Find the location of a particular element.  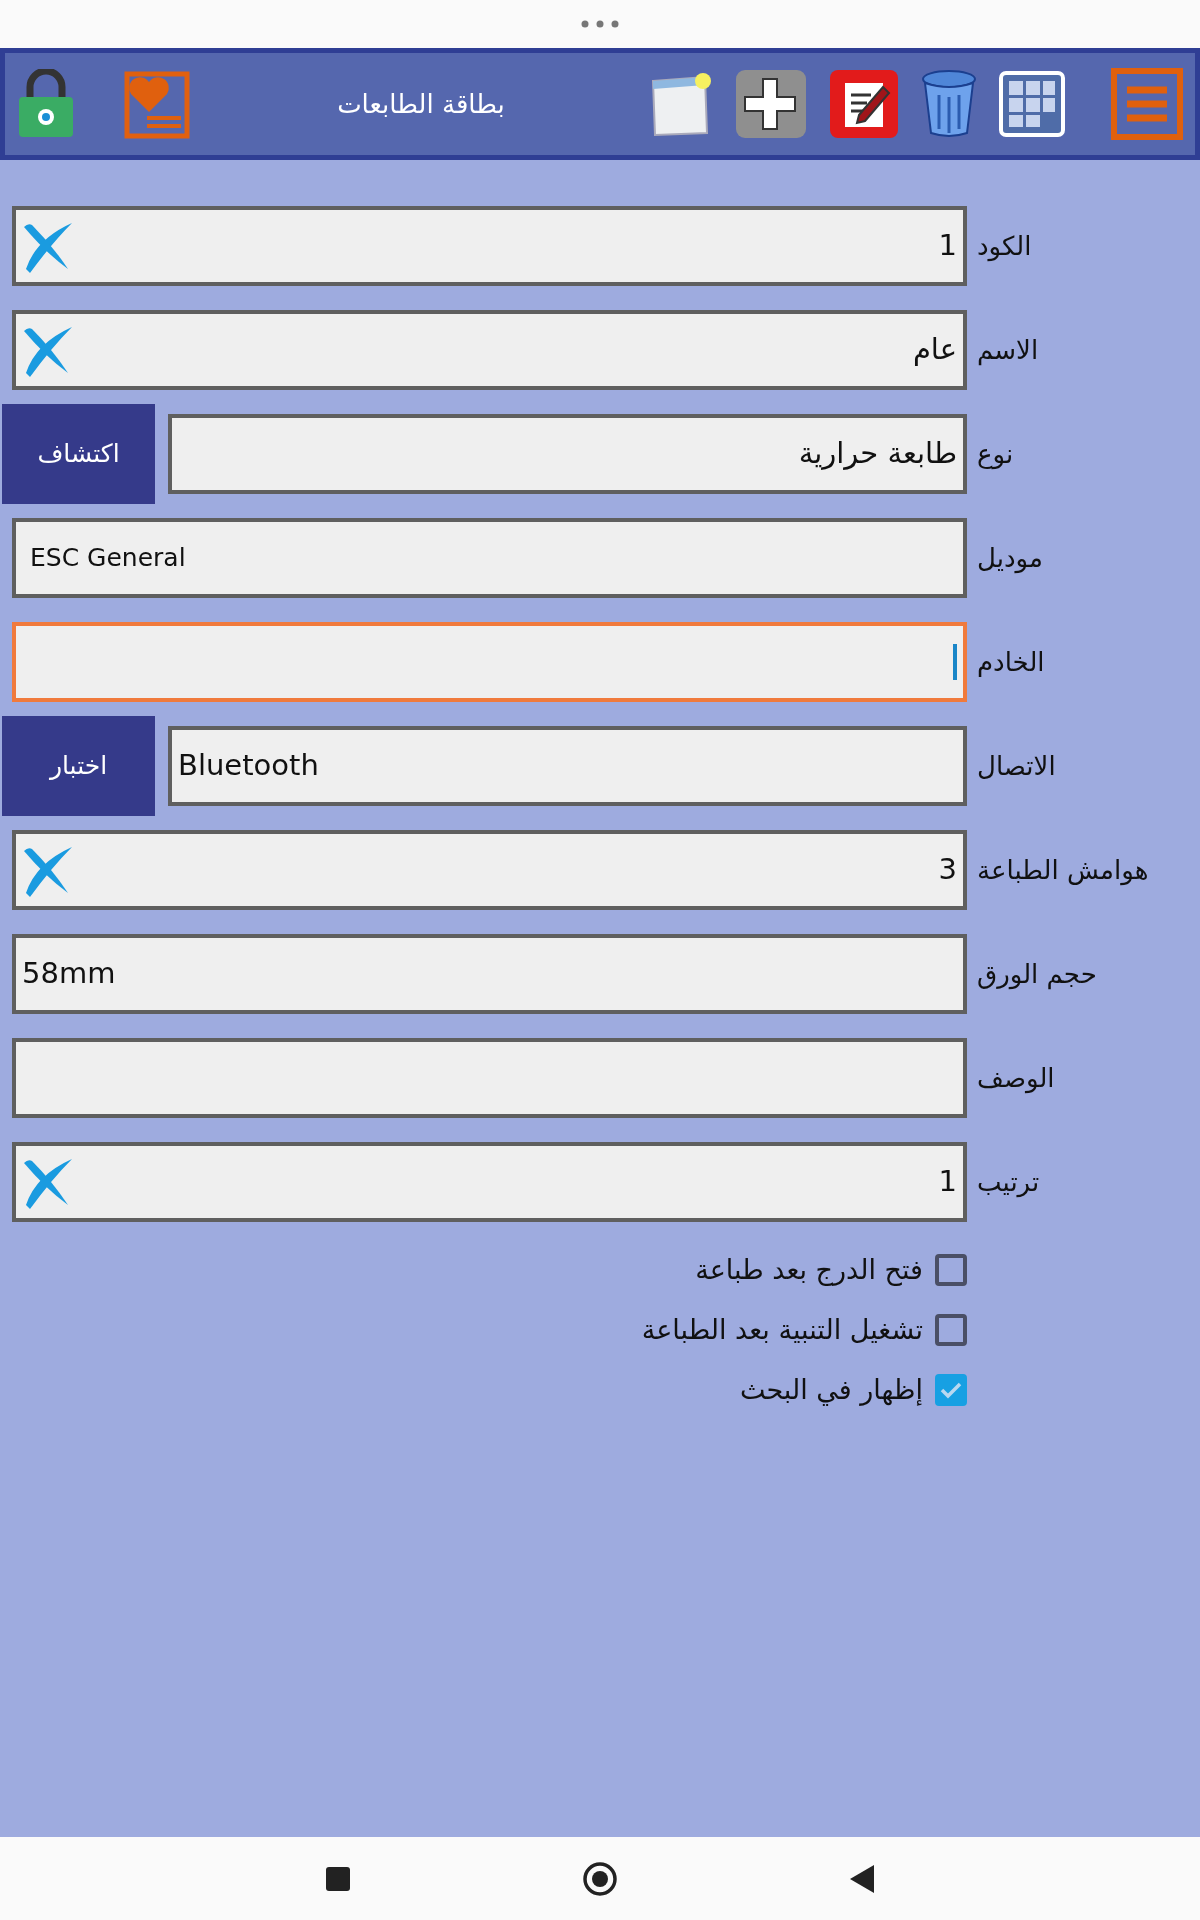

check-icon is located at coordinates (951, 1390).